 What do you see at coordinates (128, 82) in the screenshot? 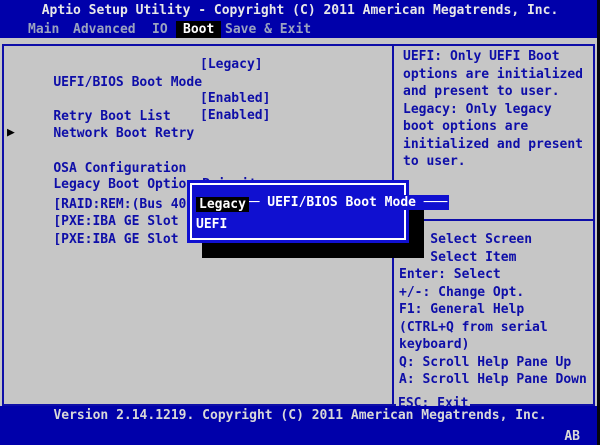
I see `option-label: UEFI/BIOS Boot Mode` at bounding box center [128, 82].